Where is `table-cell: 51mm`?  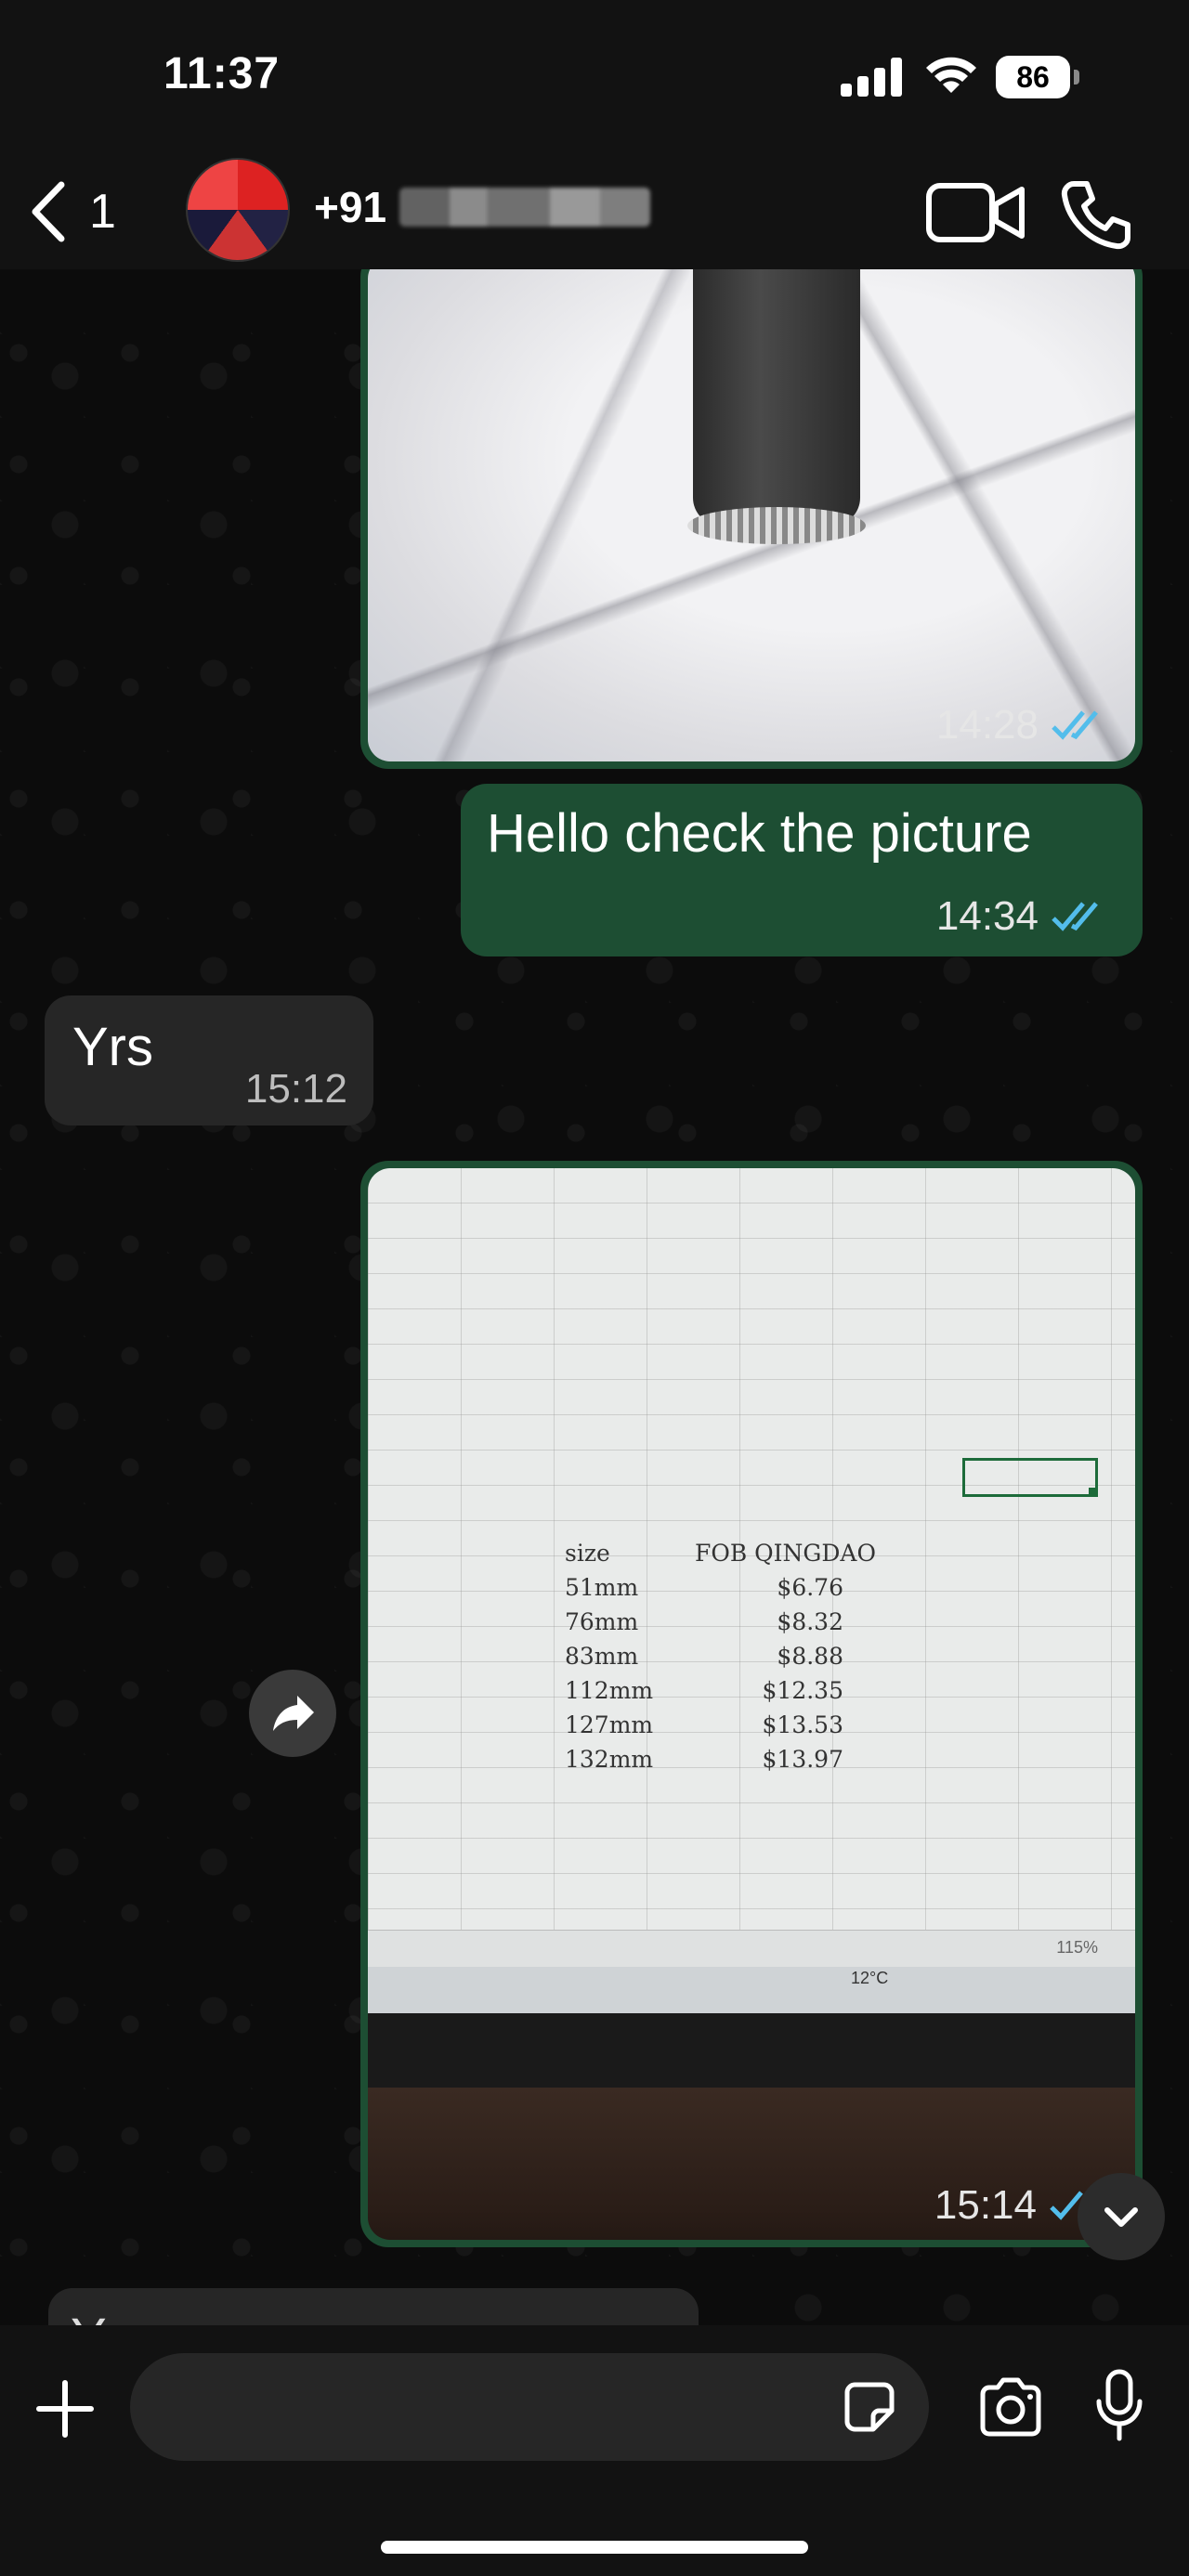
table-cell: 51mm is located at coordinates (602, 1587).